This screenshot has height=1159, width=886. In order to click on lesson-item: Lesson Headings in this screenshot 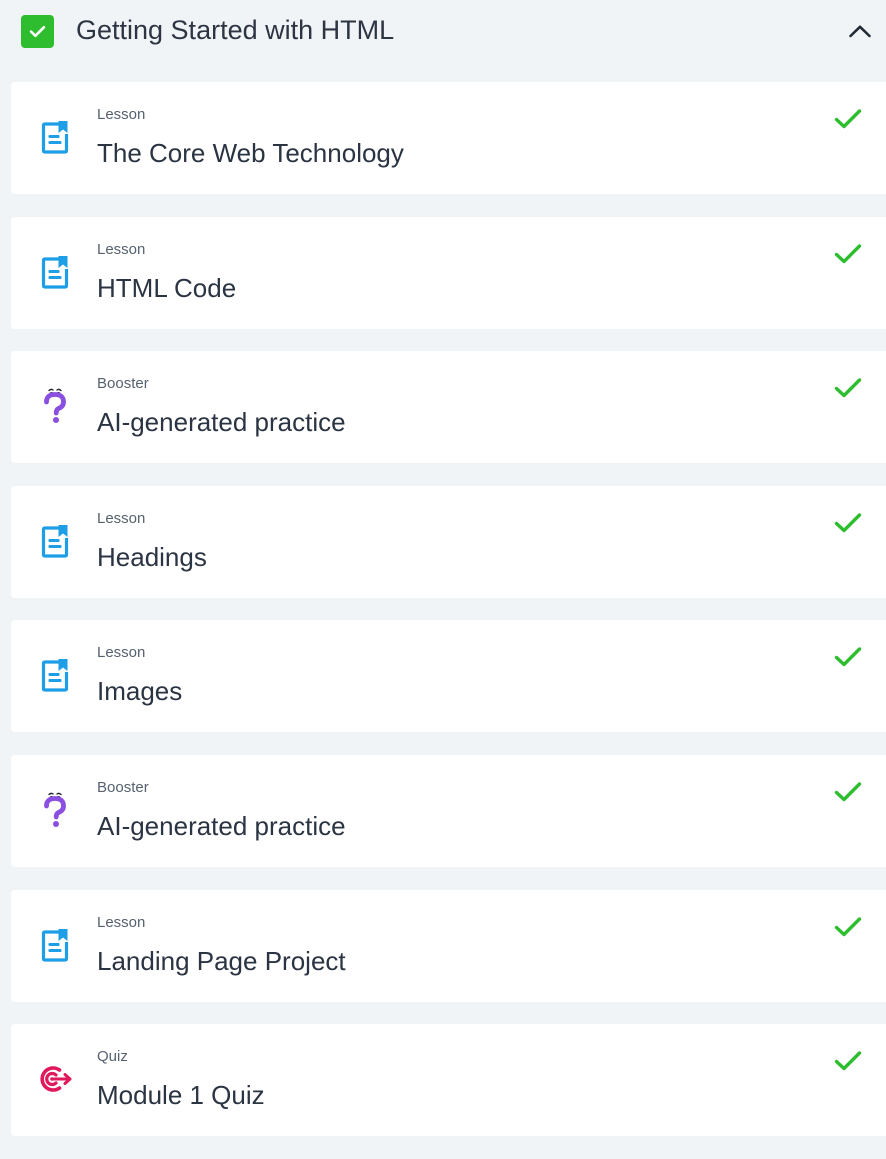, I will do `click(448, 541)`.